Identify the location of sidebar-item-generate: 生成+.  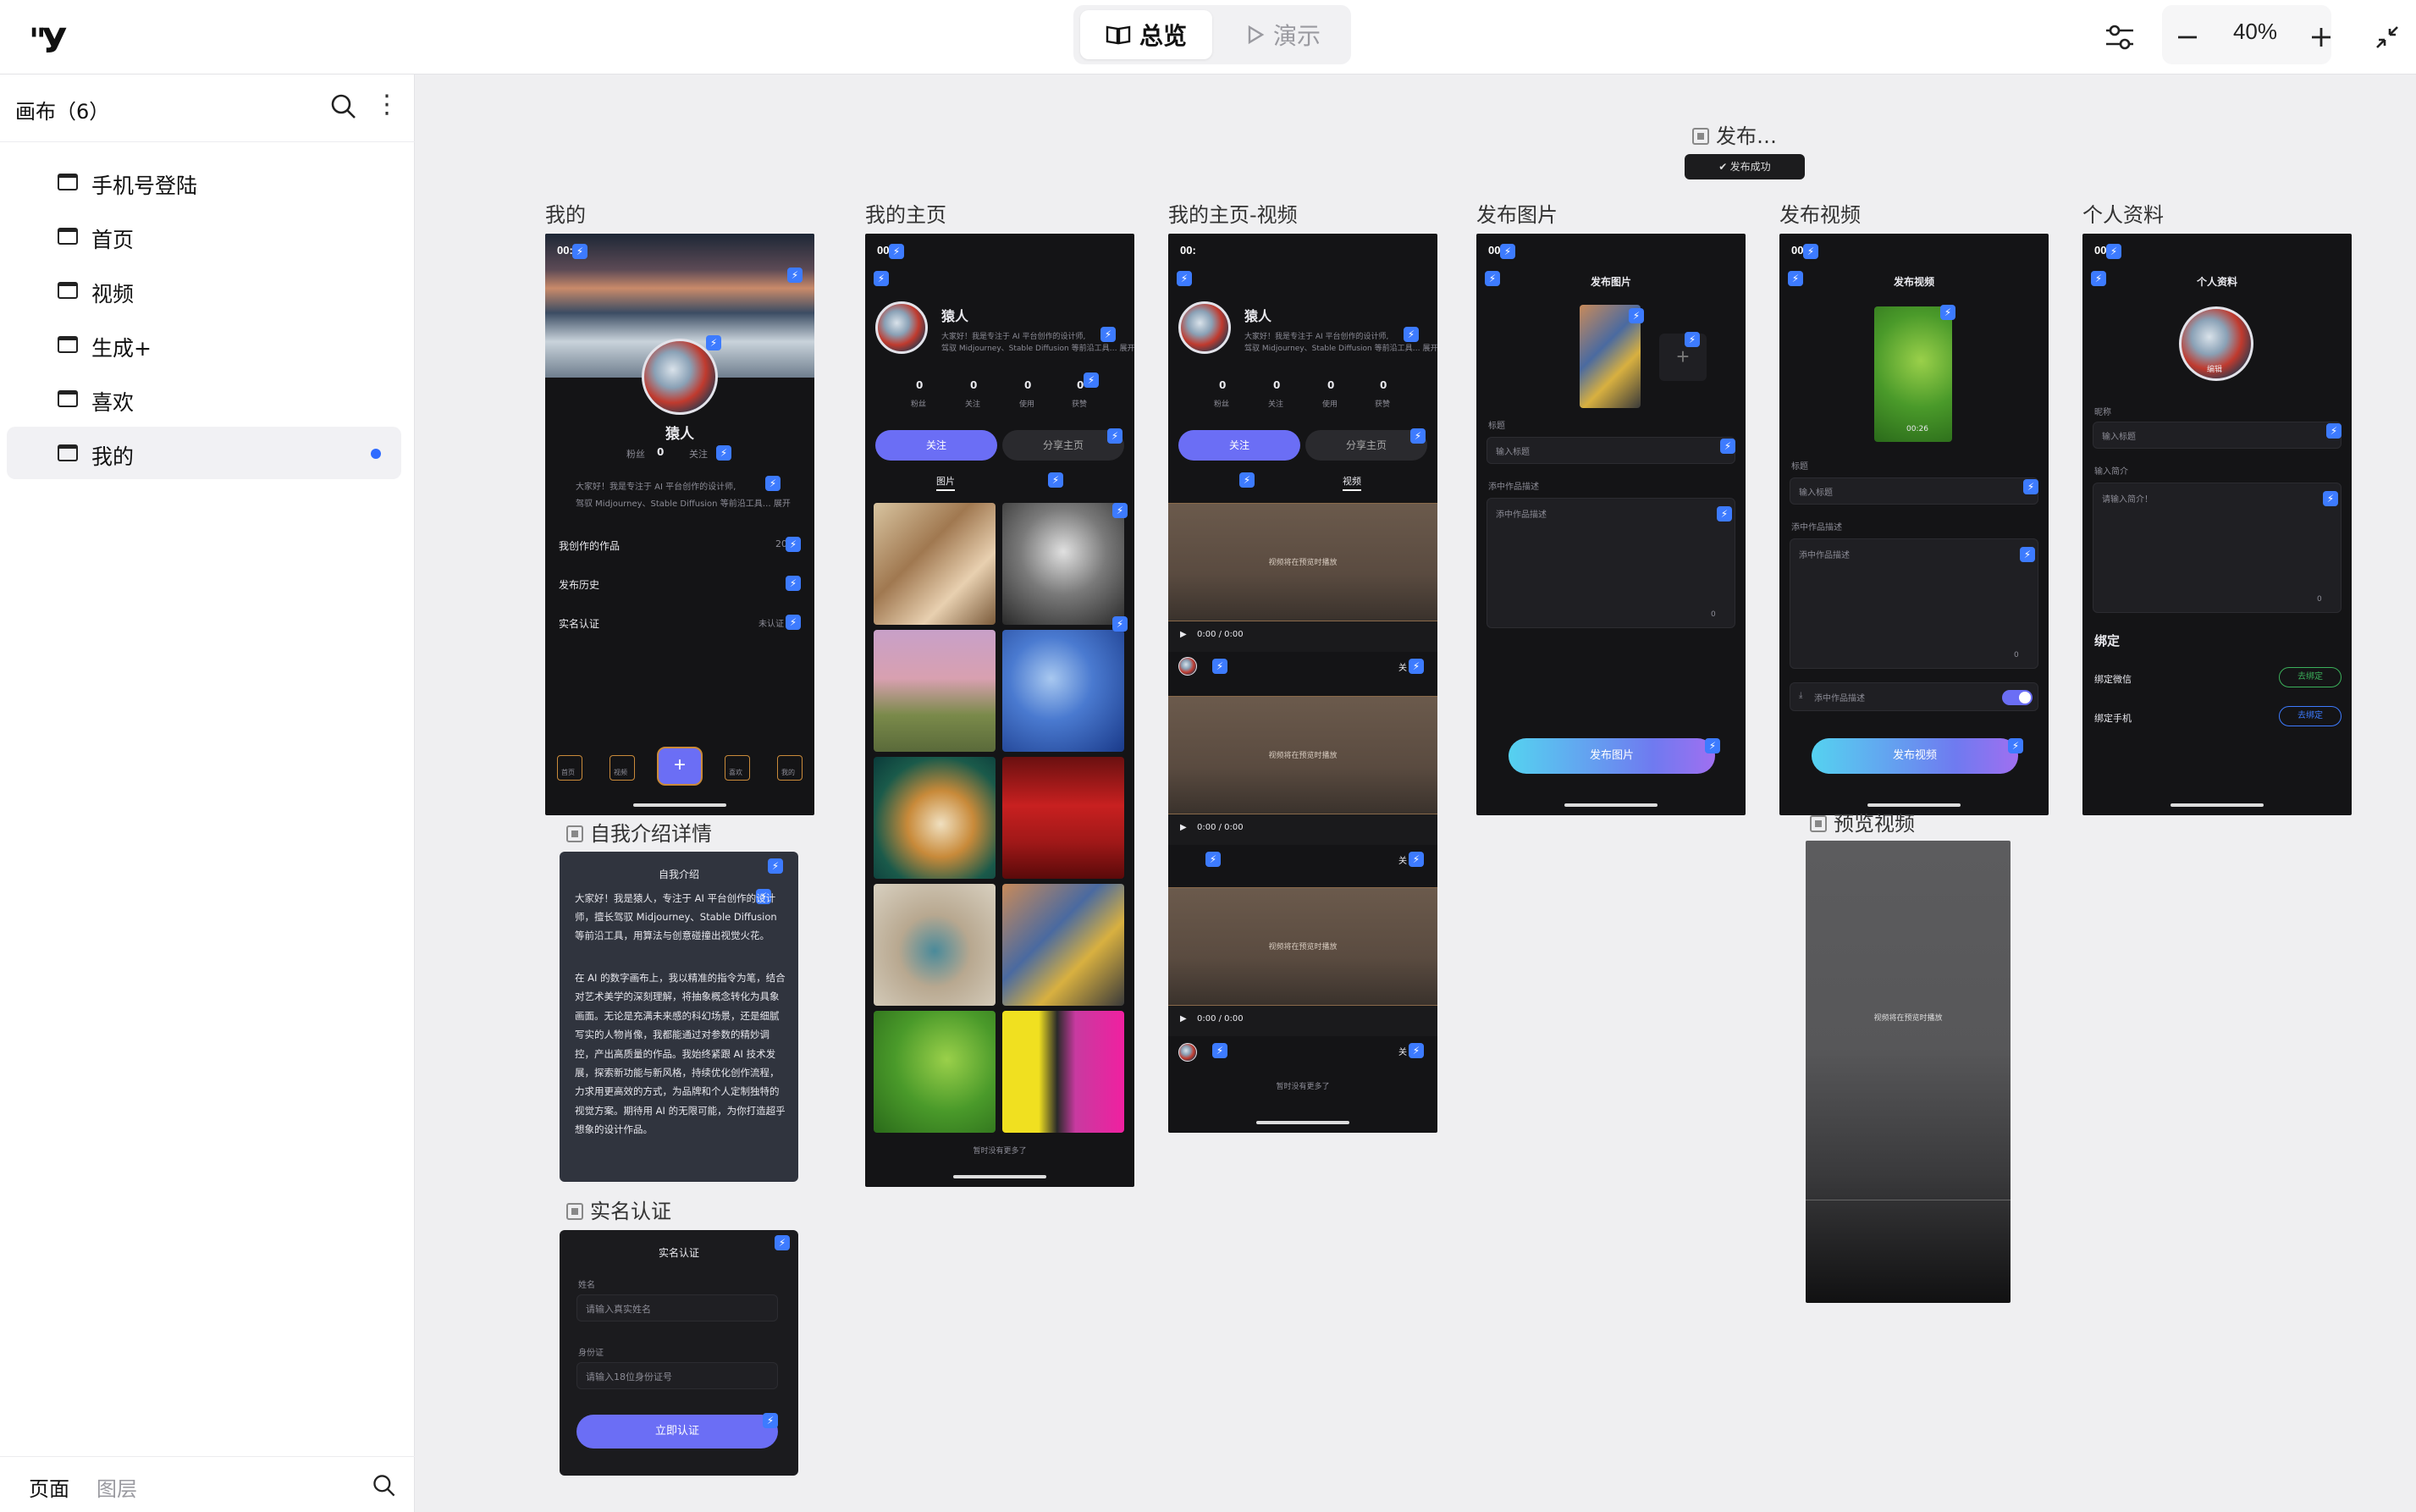
(204, 344).